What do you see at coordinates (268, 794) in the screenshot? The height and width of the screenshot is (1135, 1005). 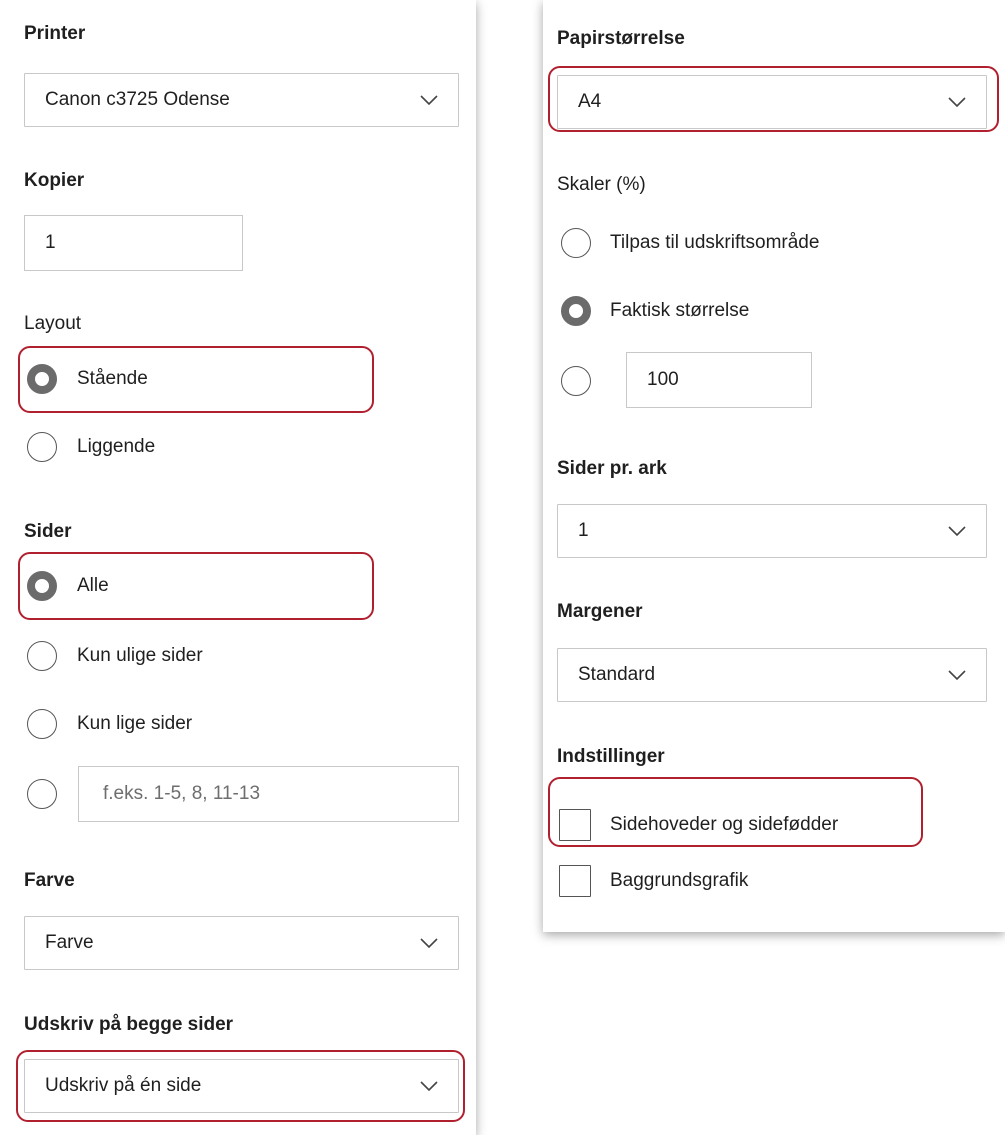 I see `pages-custom-input: f.eks. 1-5, 8, 11-13` at bounding box center [268, 794].